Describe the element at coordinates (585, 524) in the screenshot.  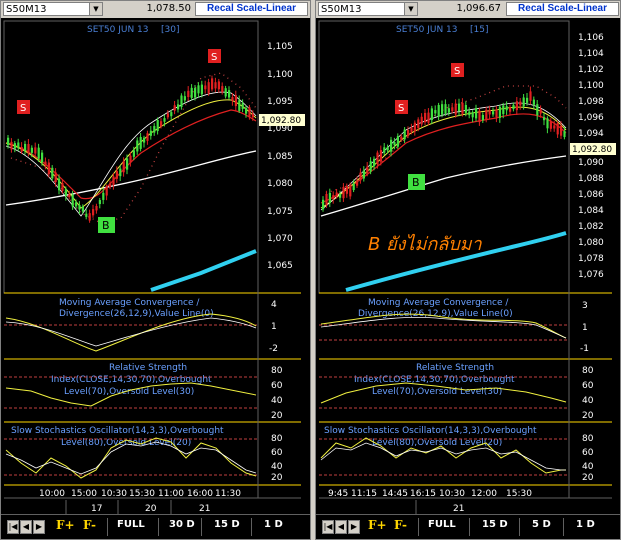
I see `right-range-1d-button: 1 D` at that location.